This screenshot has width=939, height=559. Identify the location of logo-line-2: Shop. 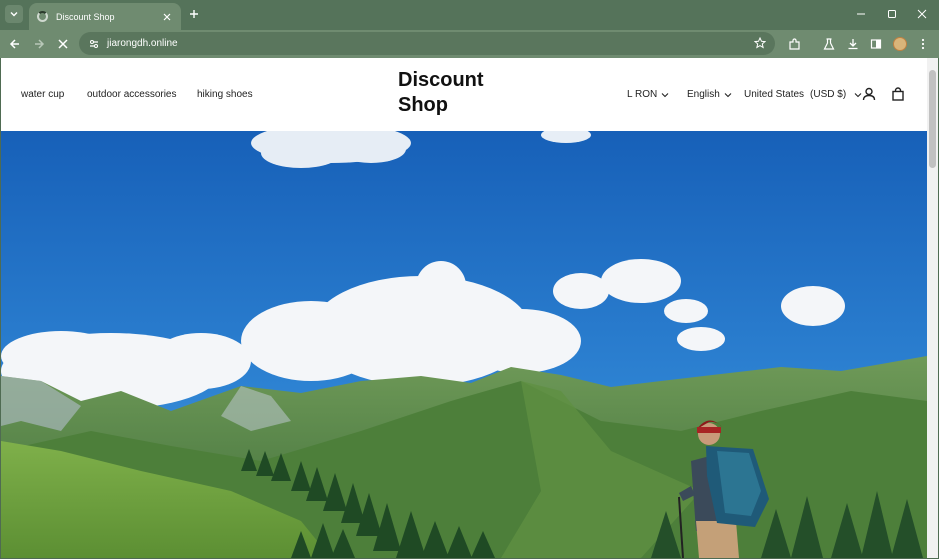
(423, 105).